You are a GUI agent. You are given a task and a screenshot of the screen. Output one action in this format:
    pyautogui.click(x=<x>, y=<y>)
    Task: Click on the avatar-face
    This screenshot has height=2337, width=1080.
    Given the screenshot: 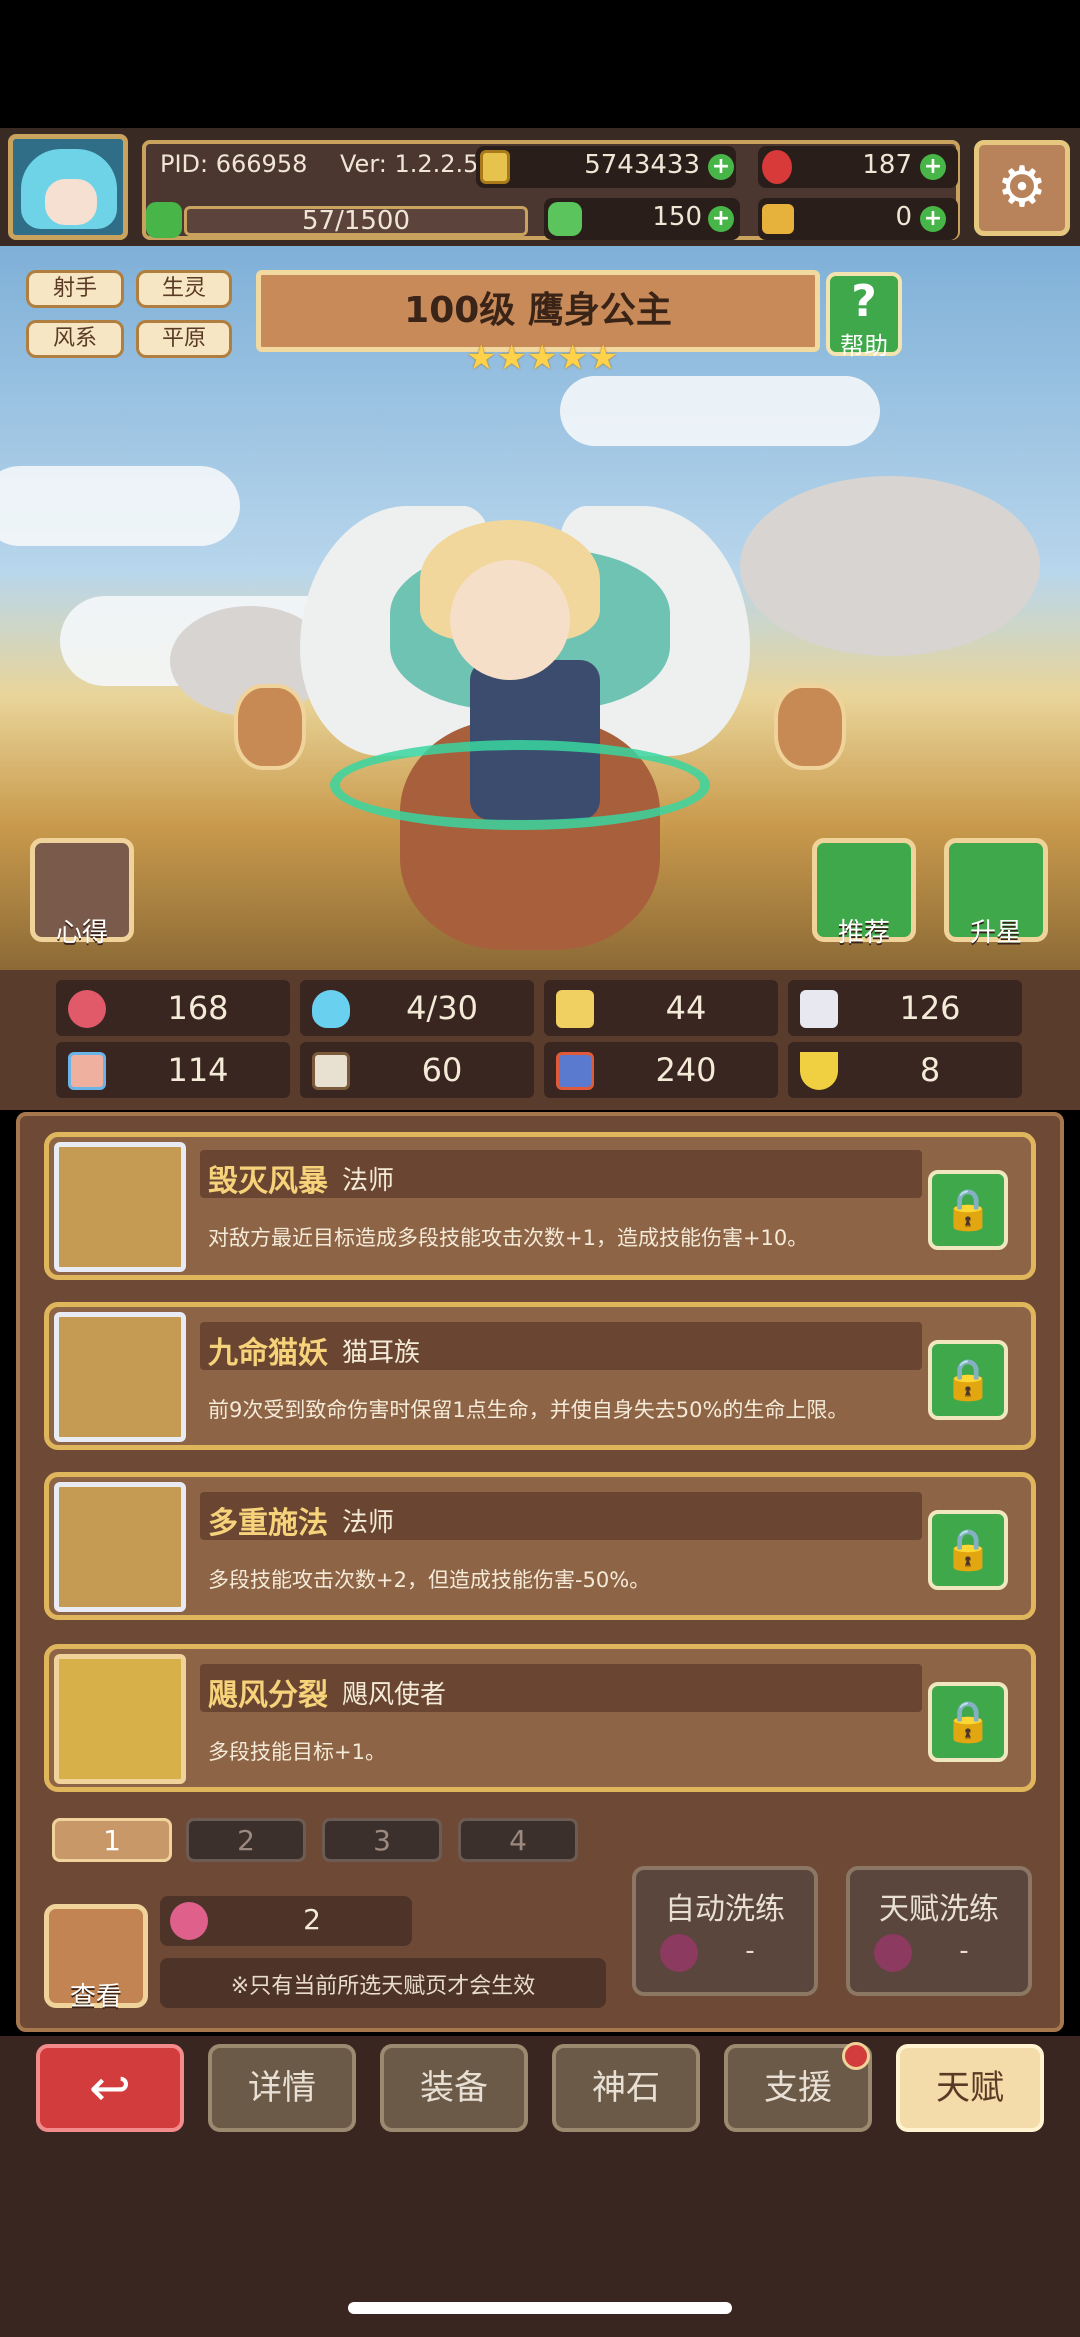 What is the action you would take?
    pyautogui.click(x=71, y=202)
    